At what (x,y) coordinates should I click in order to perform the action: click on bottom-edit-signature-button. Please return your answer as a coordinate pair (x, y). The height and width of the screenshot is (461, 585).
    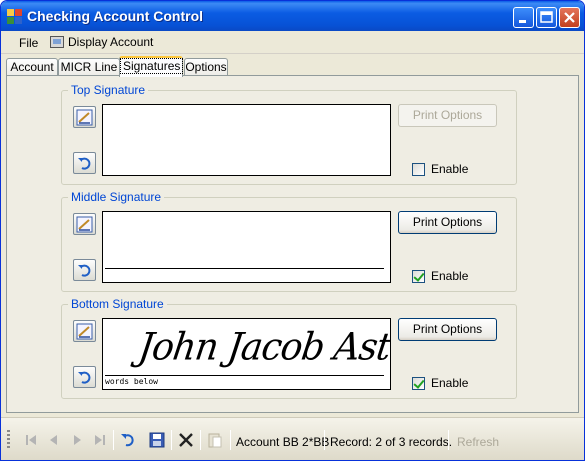
    Looking at the image, I should click on (84, 331).